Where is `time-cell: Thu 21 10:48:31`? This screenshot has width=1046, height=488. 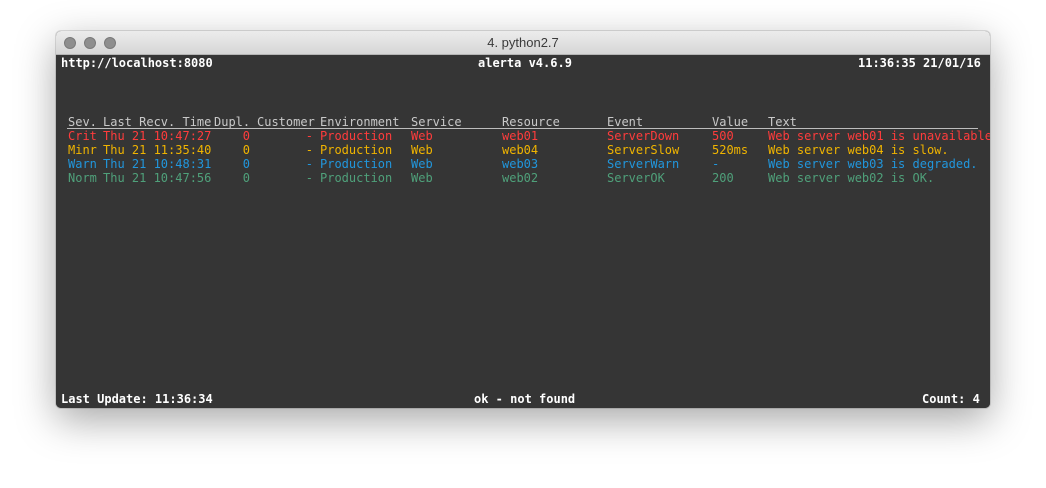
time-cell: Thu 21 10:48:31 is located at coordinates (157, 164).